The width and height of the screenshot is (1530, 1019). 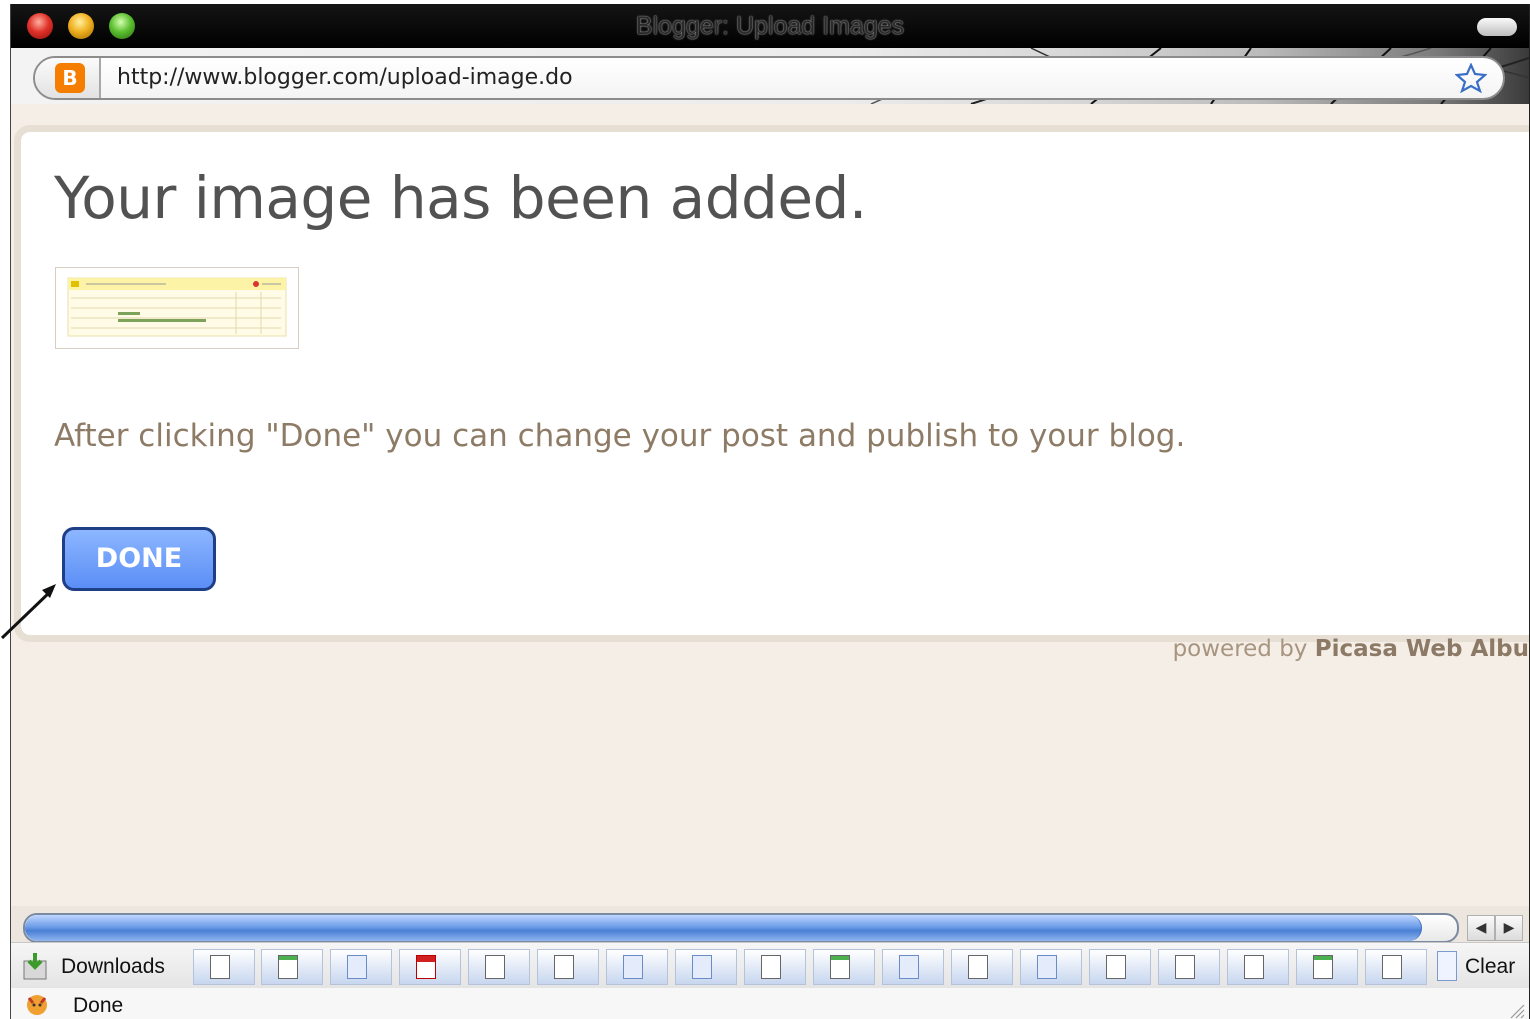 What do you see at coordinates (37, 1005) in the screenshot?
I see `firefox-fox-icon` at bounding box center [37, 1005].